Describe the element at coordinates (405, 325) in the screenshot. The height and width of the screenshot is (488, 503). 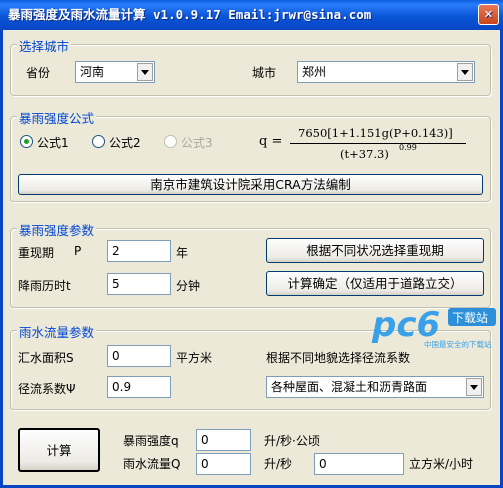
I see `pc6-logo-text: pc6` at that location.